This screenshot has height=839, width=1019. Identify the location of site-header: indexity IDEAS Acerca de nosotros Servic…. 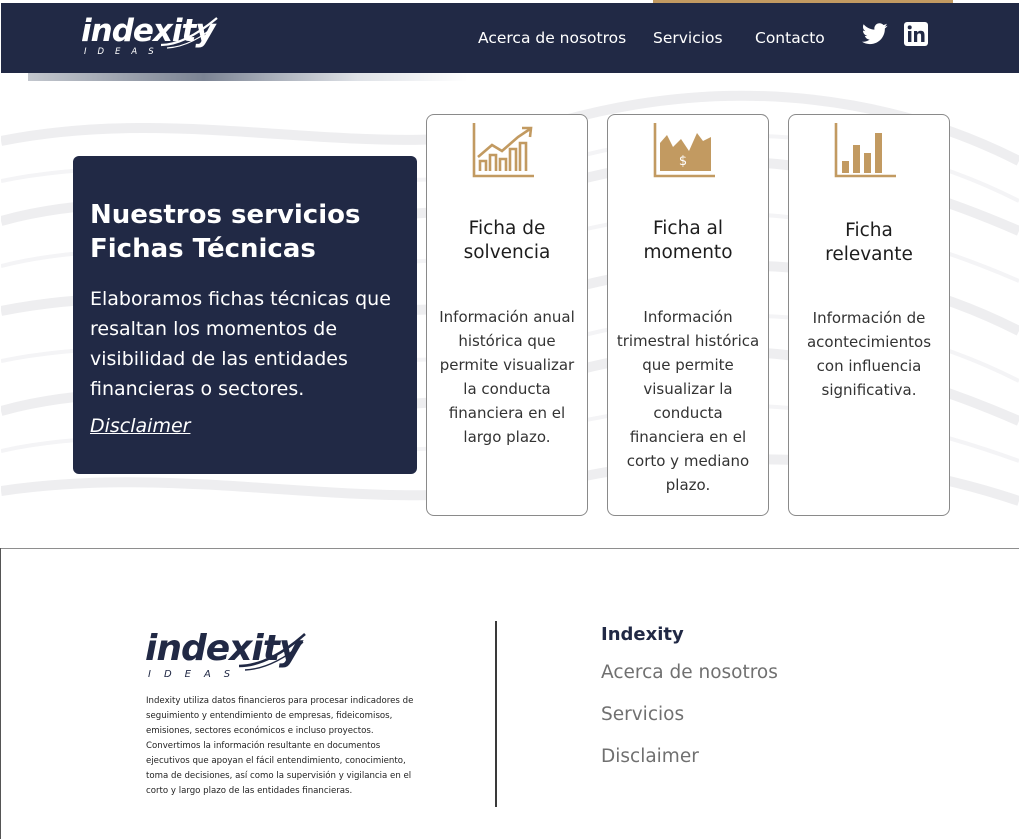
(510, 38).